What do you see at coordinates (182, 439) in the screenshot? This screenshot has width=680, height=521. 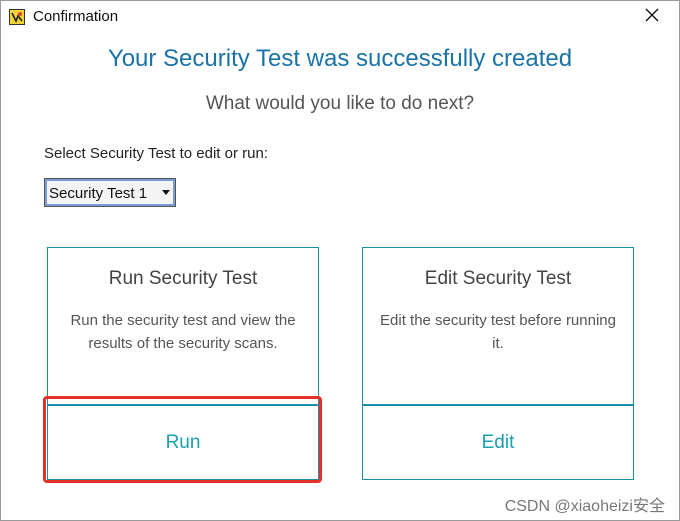 I see `run-highlight-box` at bounding box center [182, 439].